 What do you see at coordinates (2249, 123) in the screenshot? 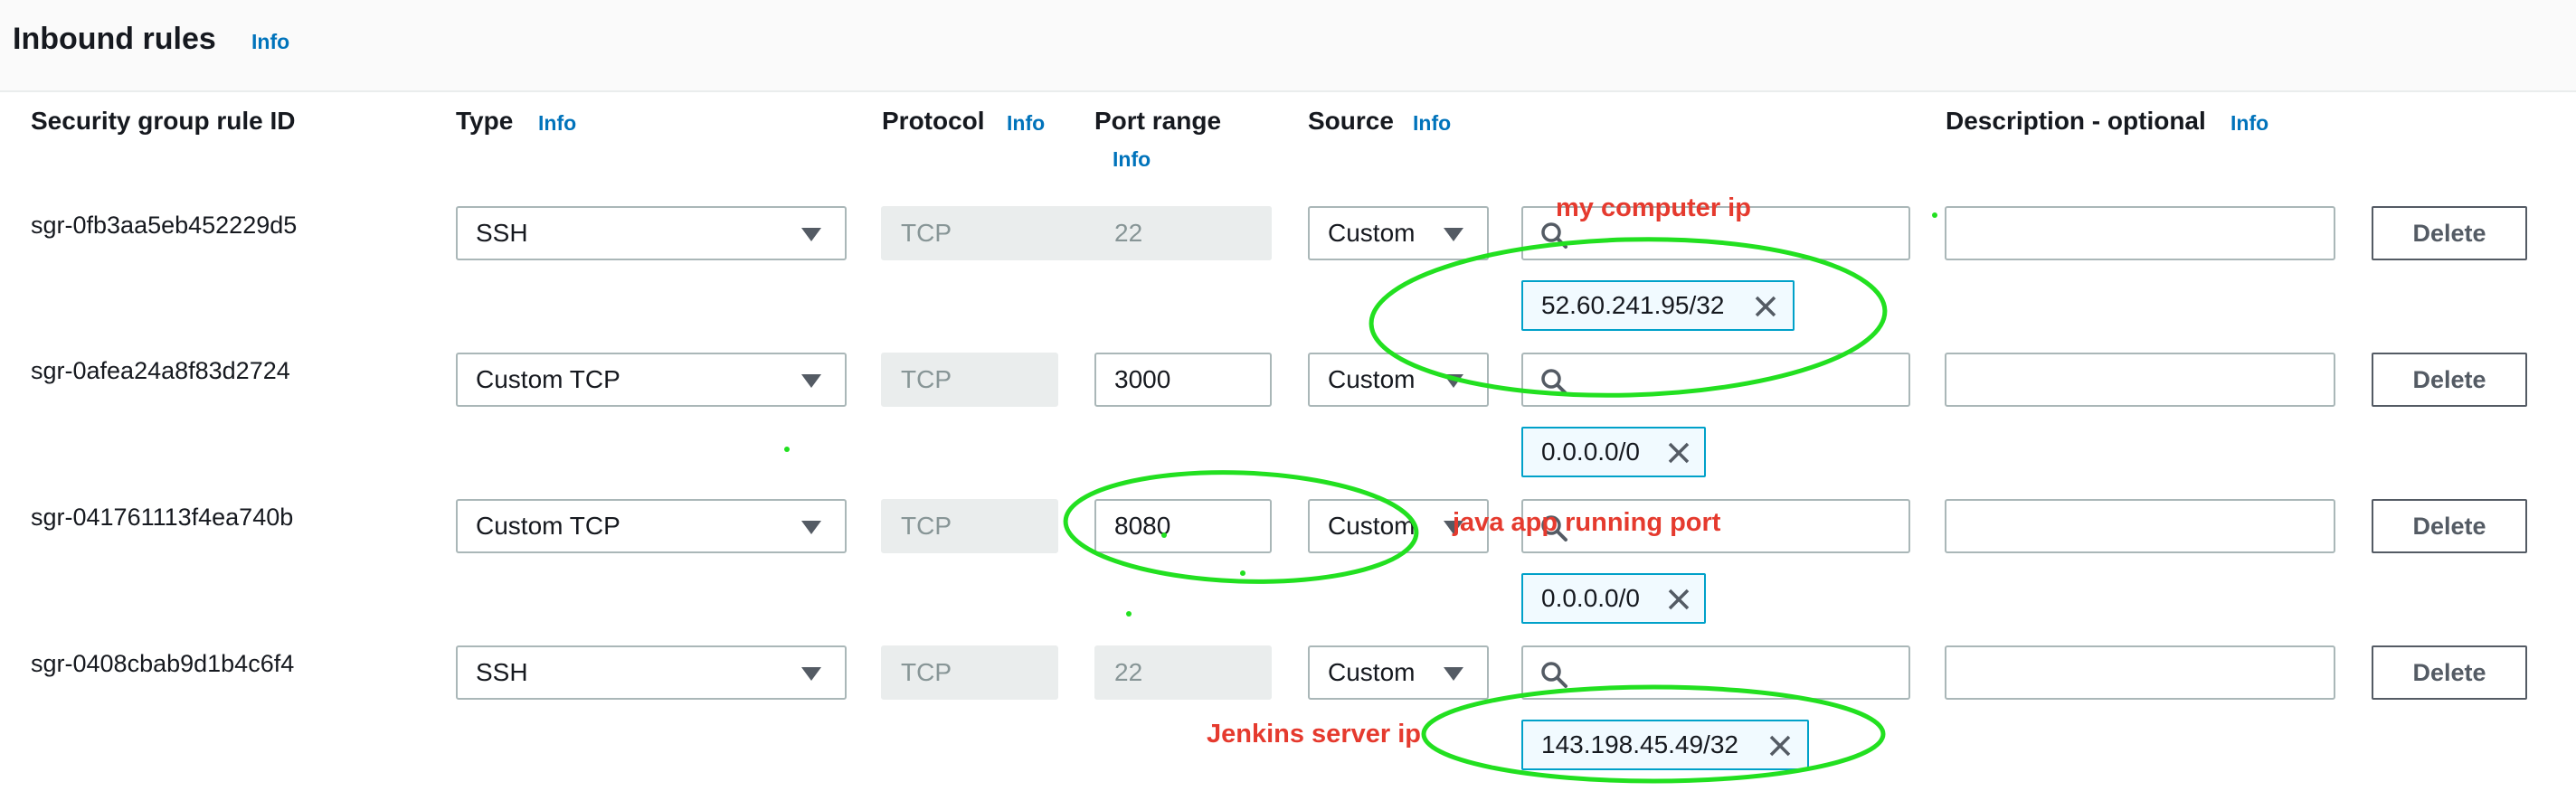
I see `description-info-link: Info` at bounding box center [2249, 123].